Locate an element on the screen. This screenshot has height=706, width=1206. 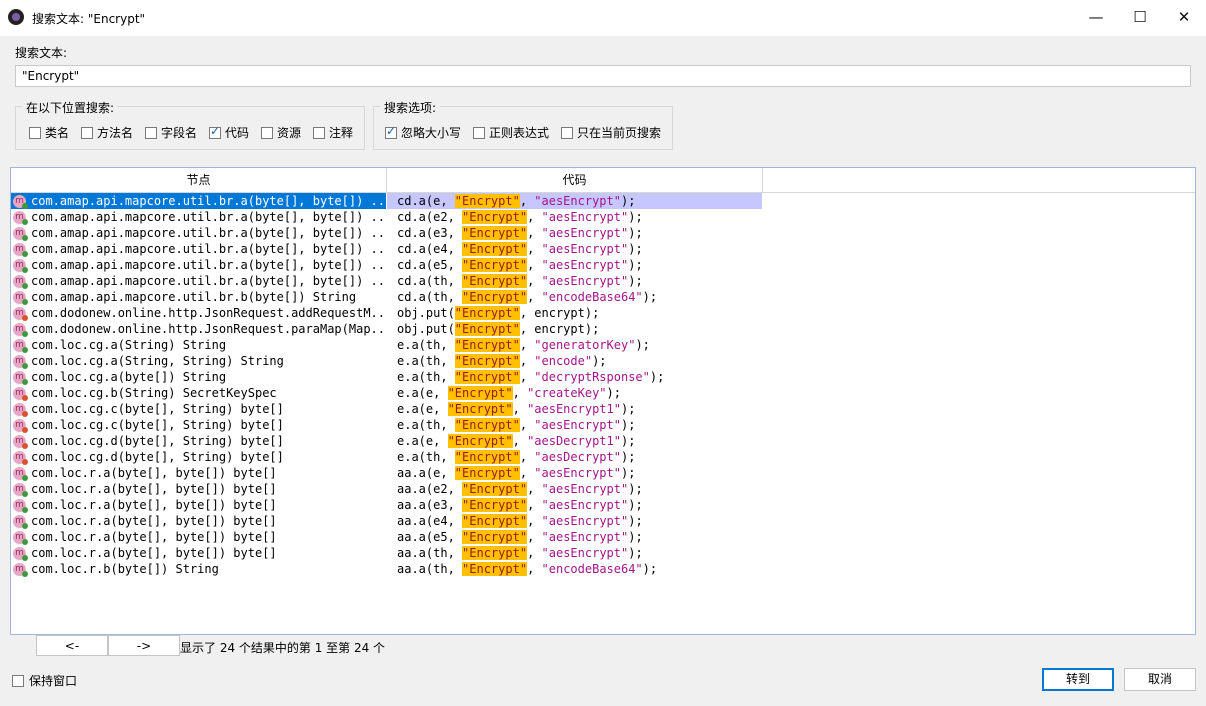
minimize-button: — is located at coordinates (1096, 17).